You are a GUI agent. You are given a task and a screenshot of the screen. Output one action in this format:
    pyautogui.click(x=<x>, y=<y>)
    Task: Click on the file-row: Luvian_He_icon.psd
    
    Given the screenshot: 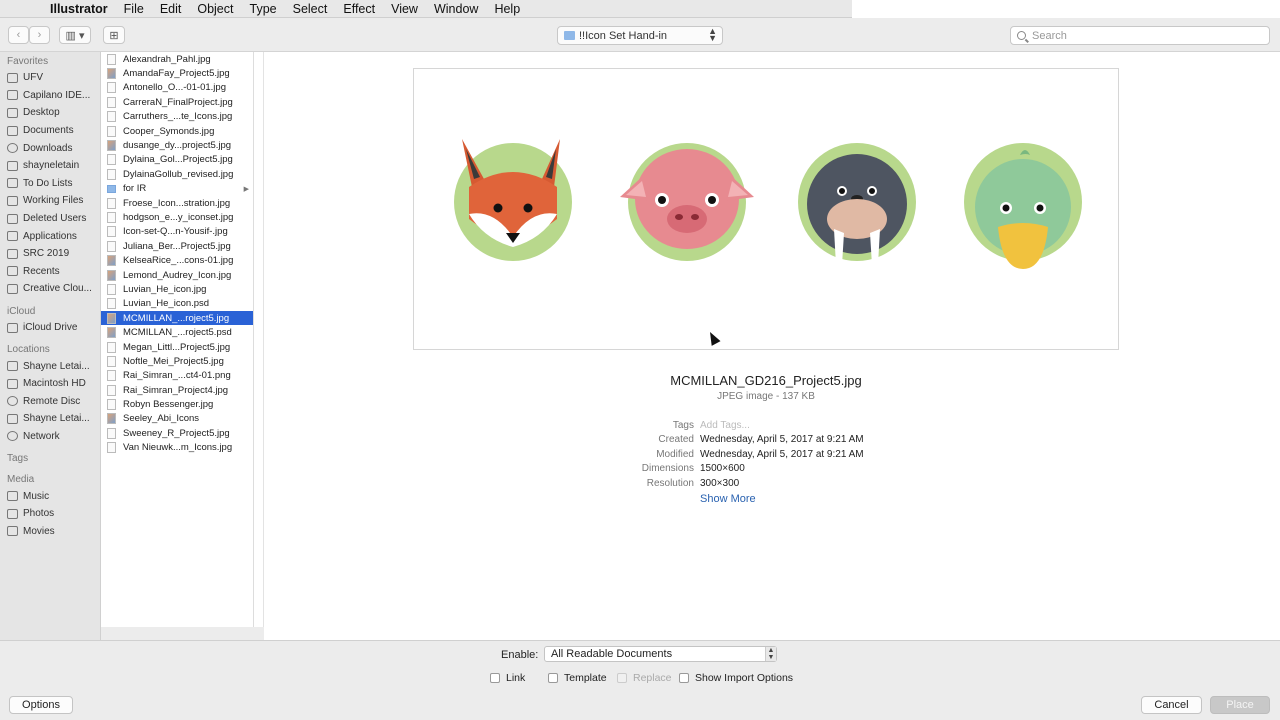 What is the action you would take?
    pyautogui.click(x=177, y=304)
    